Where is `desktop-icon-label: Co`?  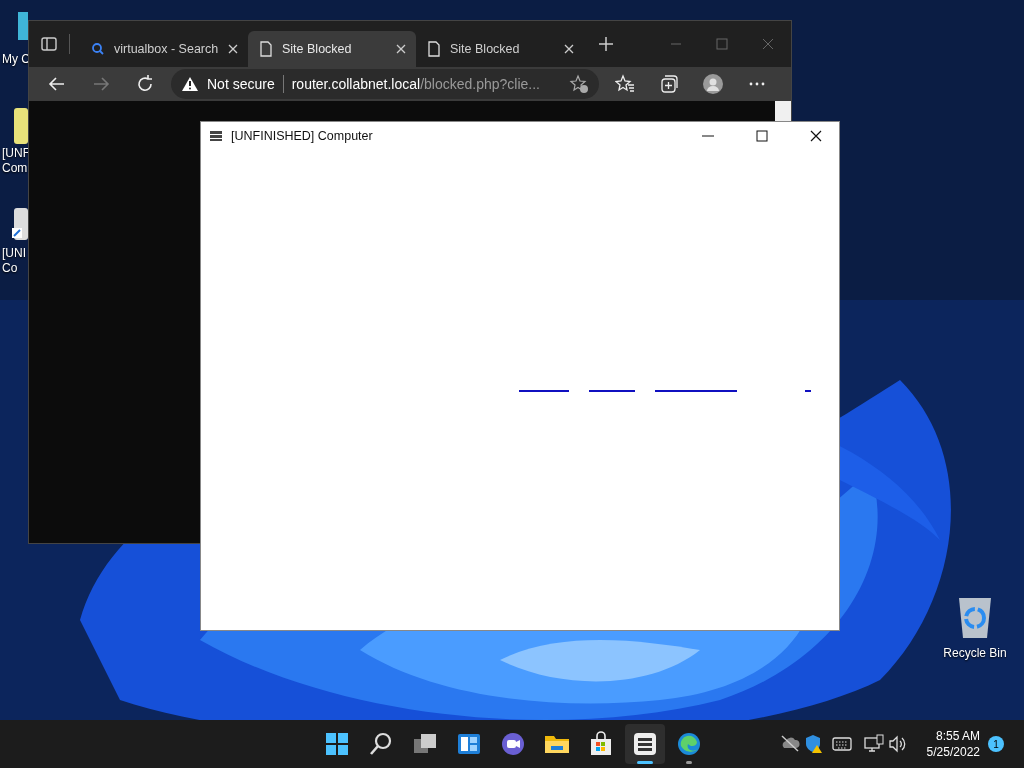
desktop-icon-label: Co is located at coordinates (9, 268).